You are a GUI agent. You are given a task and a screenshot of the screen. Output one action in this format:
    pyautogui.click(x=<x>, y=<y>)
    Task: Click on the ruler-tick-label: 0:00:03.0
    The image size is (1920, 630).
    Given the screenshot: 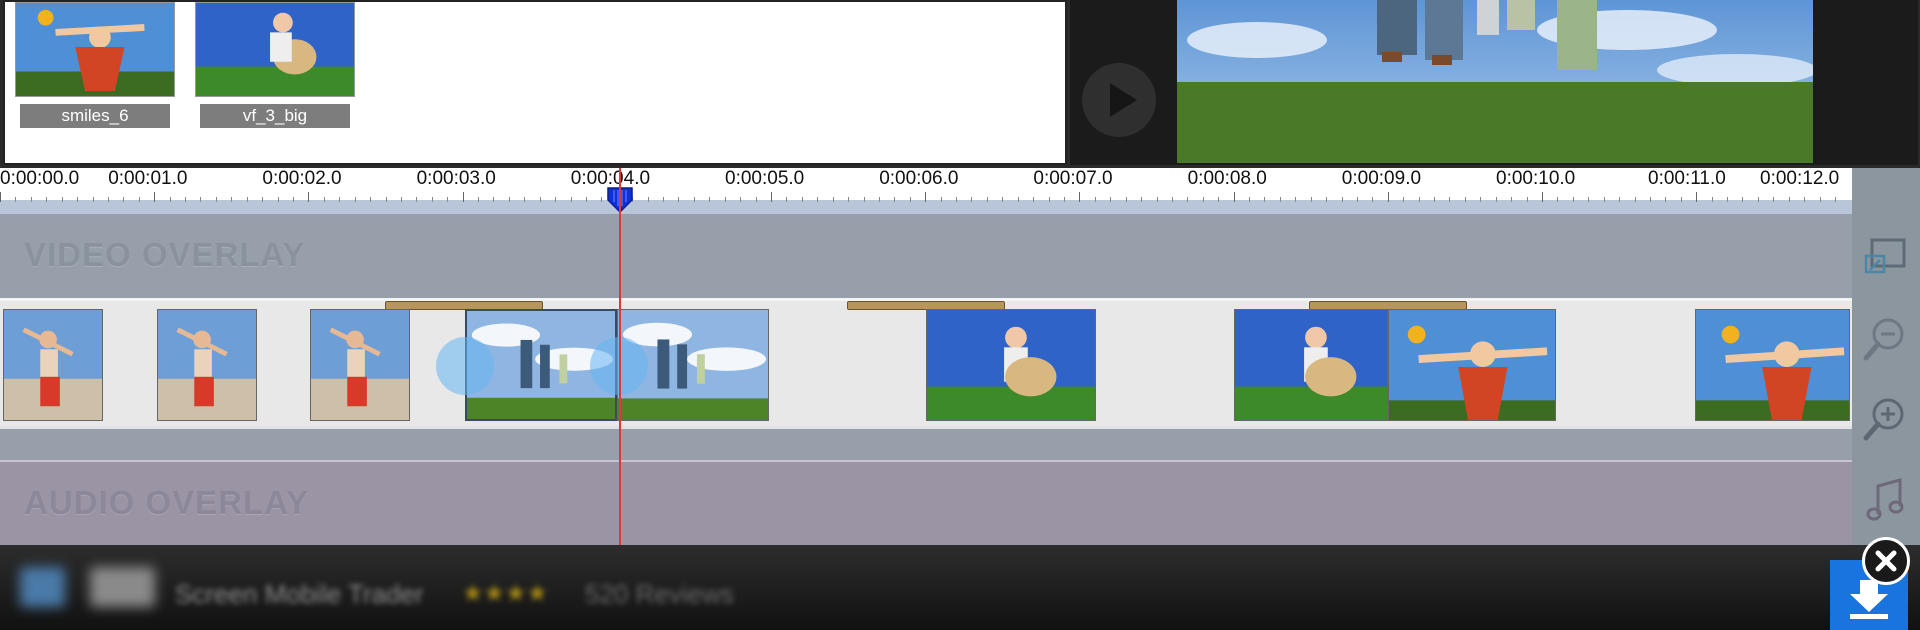 What is the action you would take?
    pyautogui.click(x=456, y=178)
    